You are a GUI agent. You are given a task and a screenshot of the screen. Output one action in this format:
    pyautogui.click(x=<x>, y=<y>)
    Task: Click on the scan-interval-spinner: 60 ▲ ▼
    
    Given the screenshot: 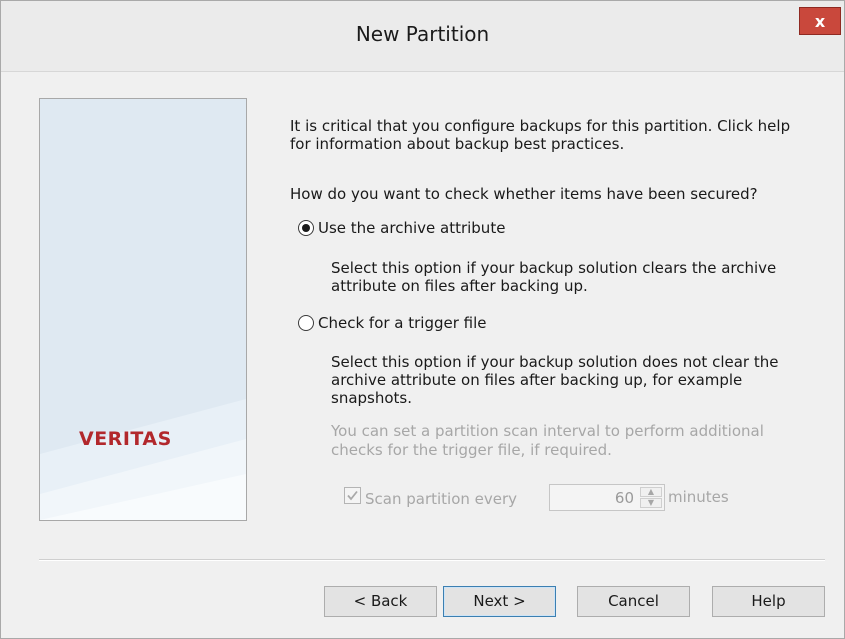 What is the action you would take?
    pyautogui.click(x=607, y=497)
    